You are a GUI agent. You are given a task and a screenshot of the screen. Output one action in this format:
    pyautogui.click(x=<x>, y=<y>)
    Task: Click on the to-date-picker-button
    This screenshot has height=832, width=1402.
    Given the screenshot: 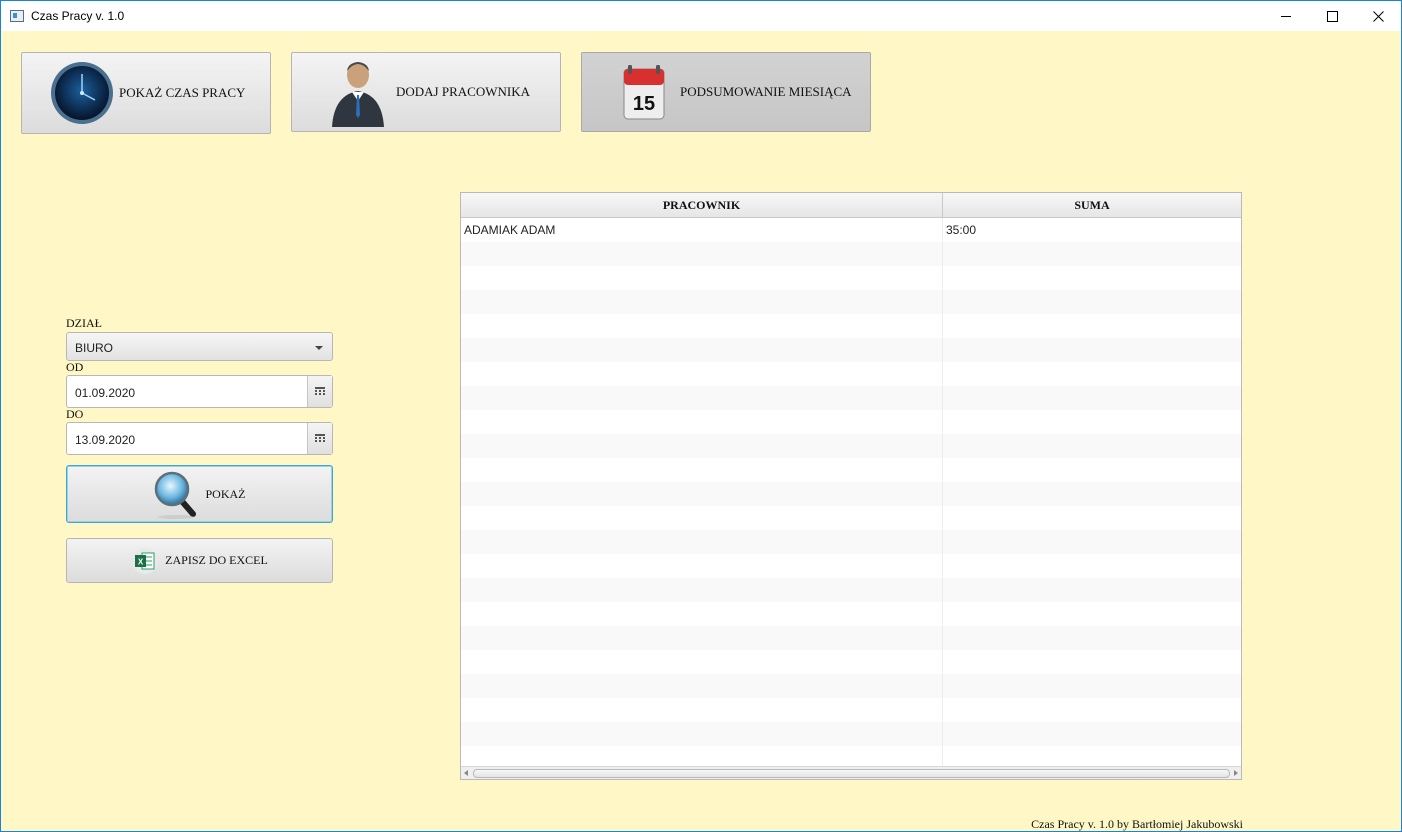 What is the action you would take?
    pyautogui.click(x=319, y=438)
    